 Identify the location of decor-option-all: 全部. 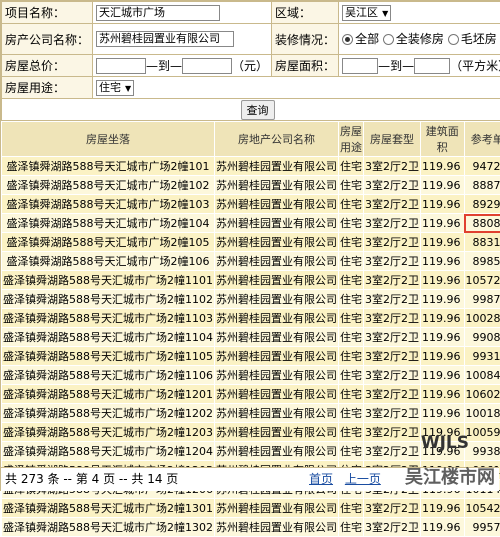
(360, 39).